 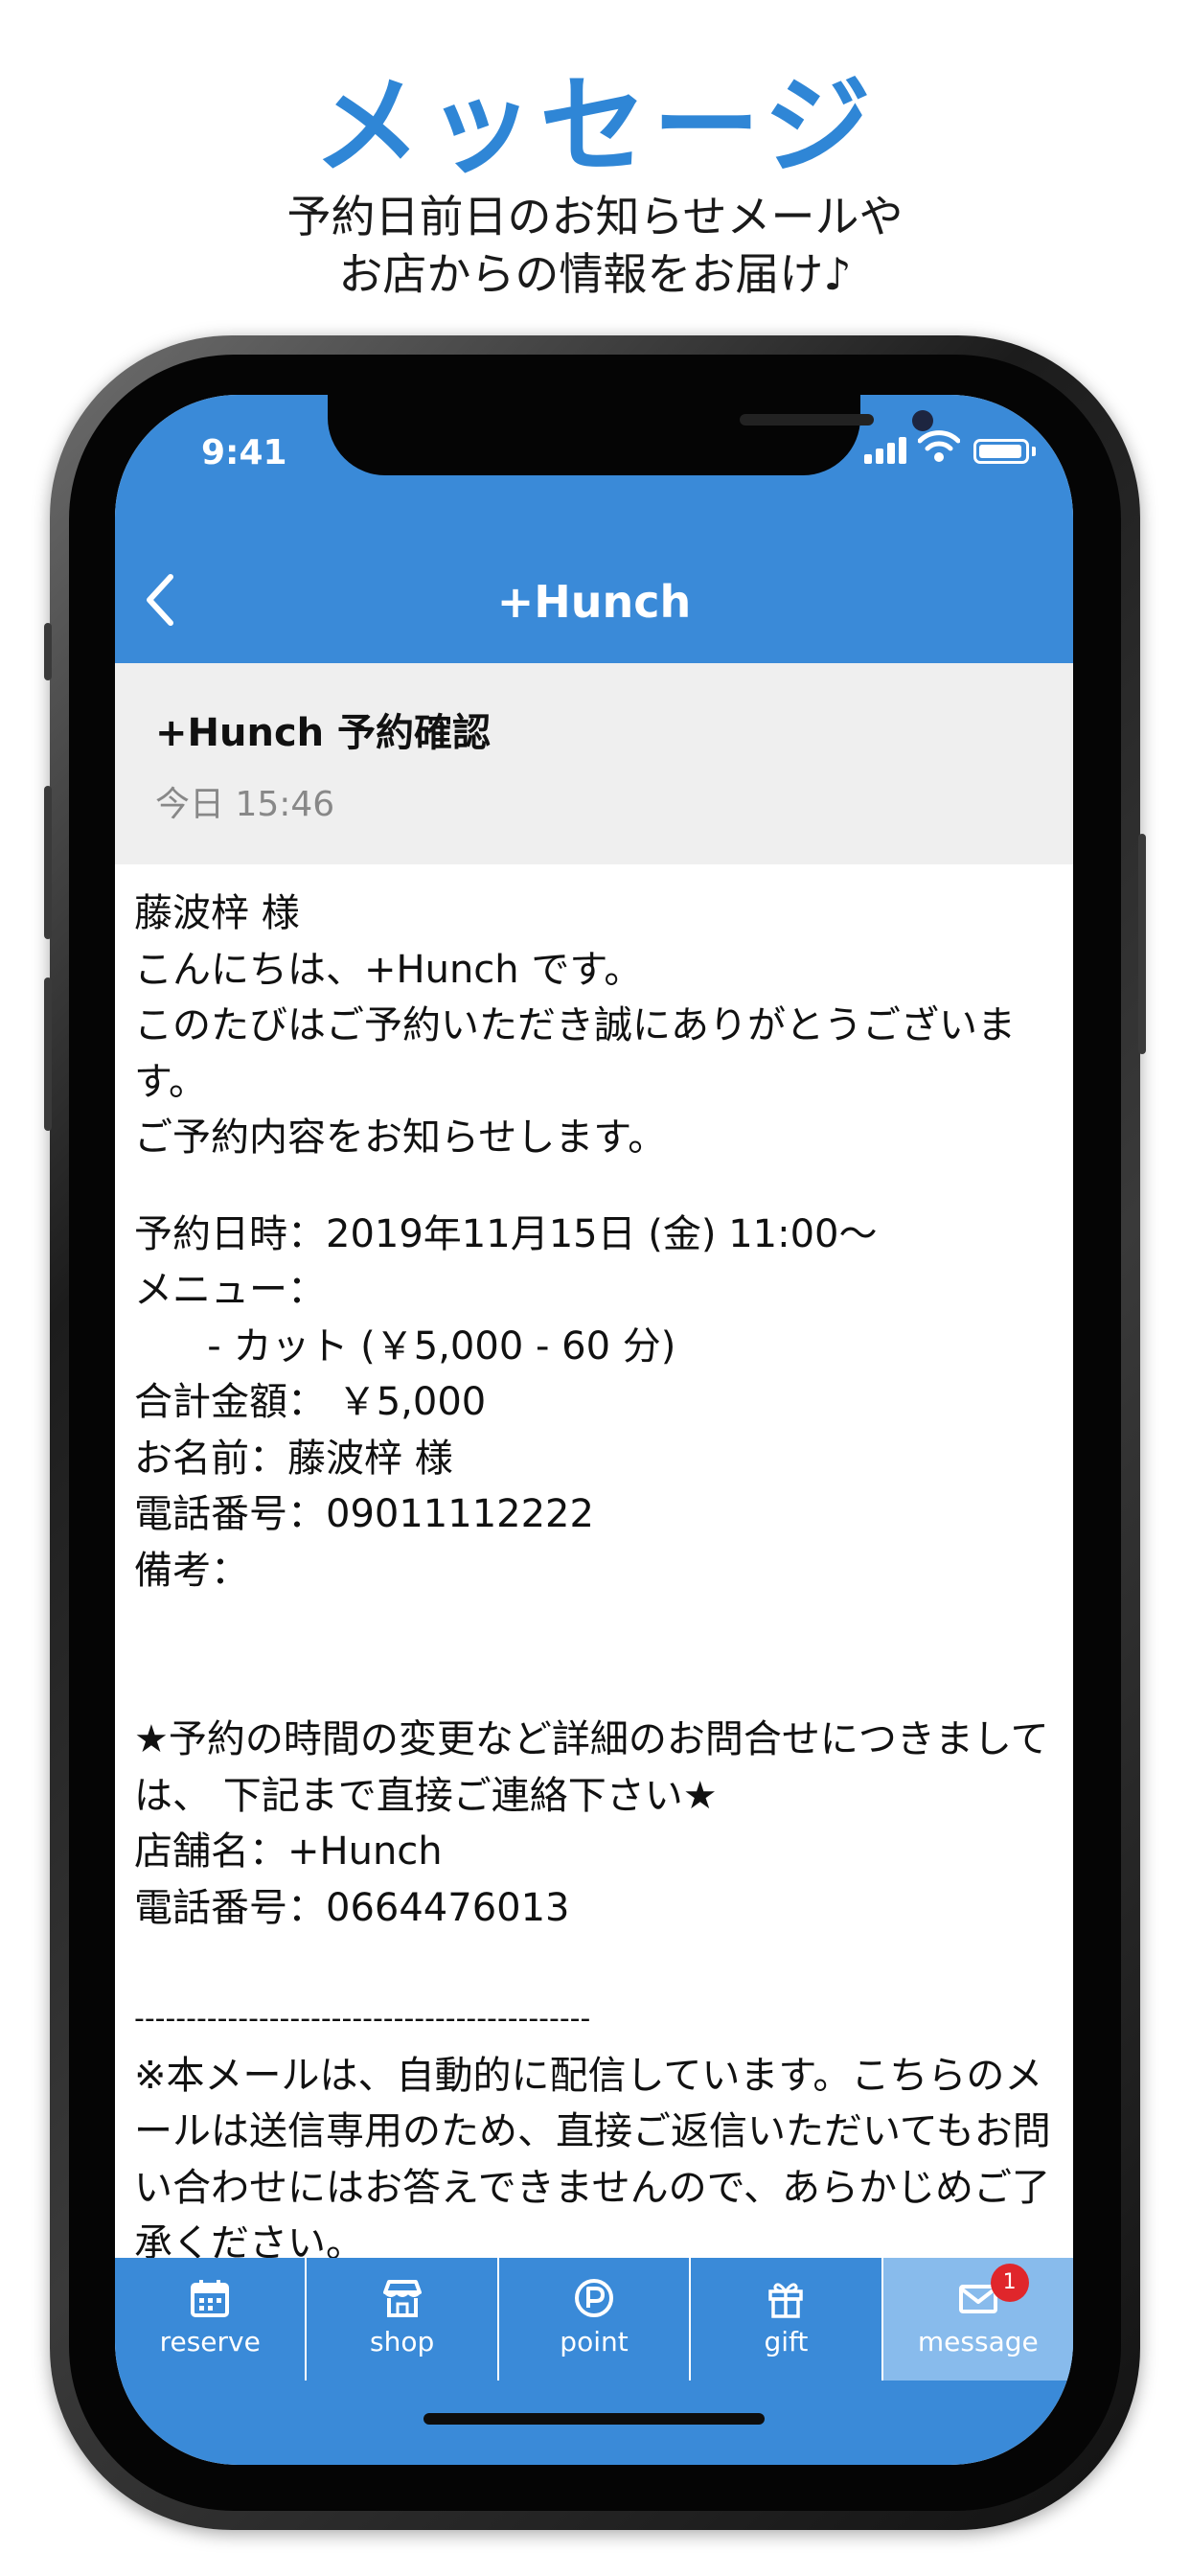 I want to click on phone-side-button, so click(x=48, y=651).